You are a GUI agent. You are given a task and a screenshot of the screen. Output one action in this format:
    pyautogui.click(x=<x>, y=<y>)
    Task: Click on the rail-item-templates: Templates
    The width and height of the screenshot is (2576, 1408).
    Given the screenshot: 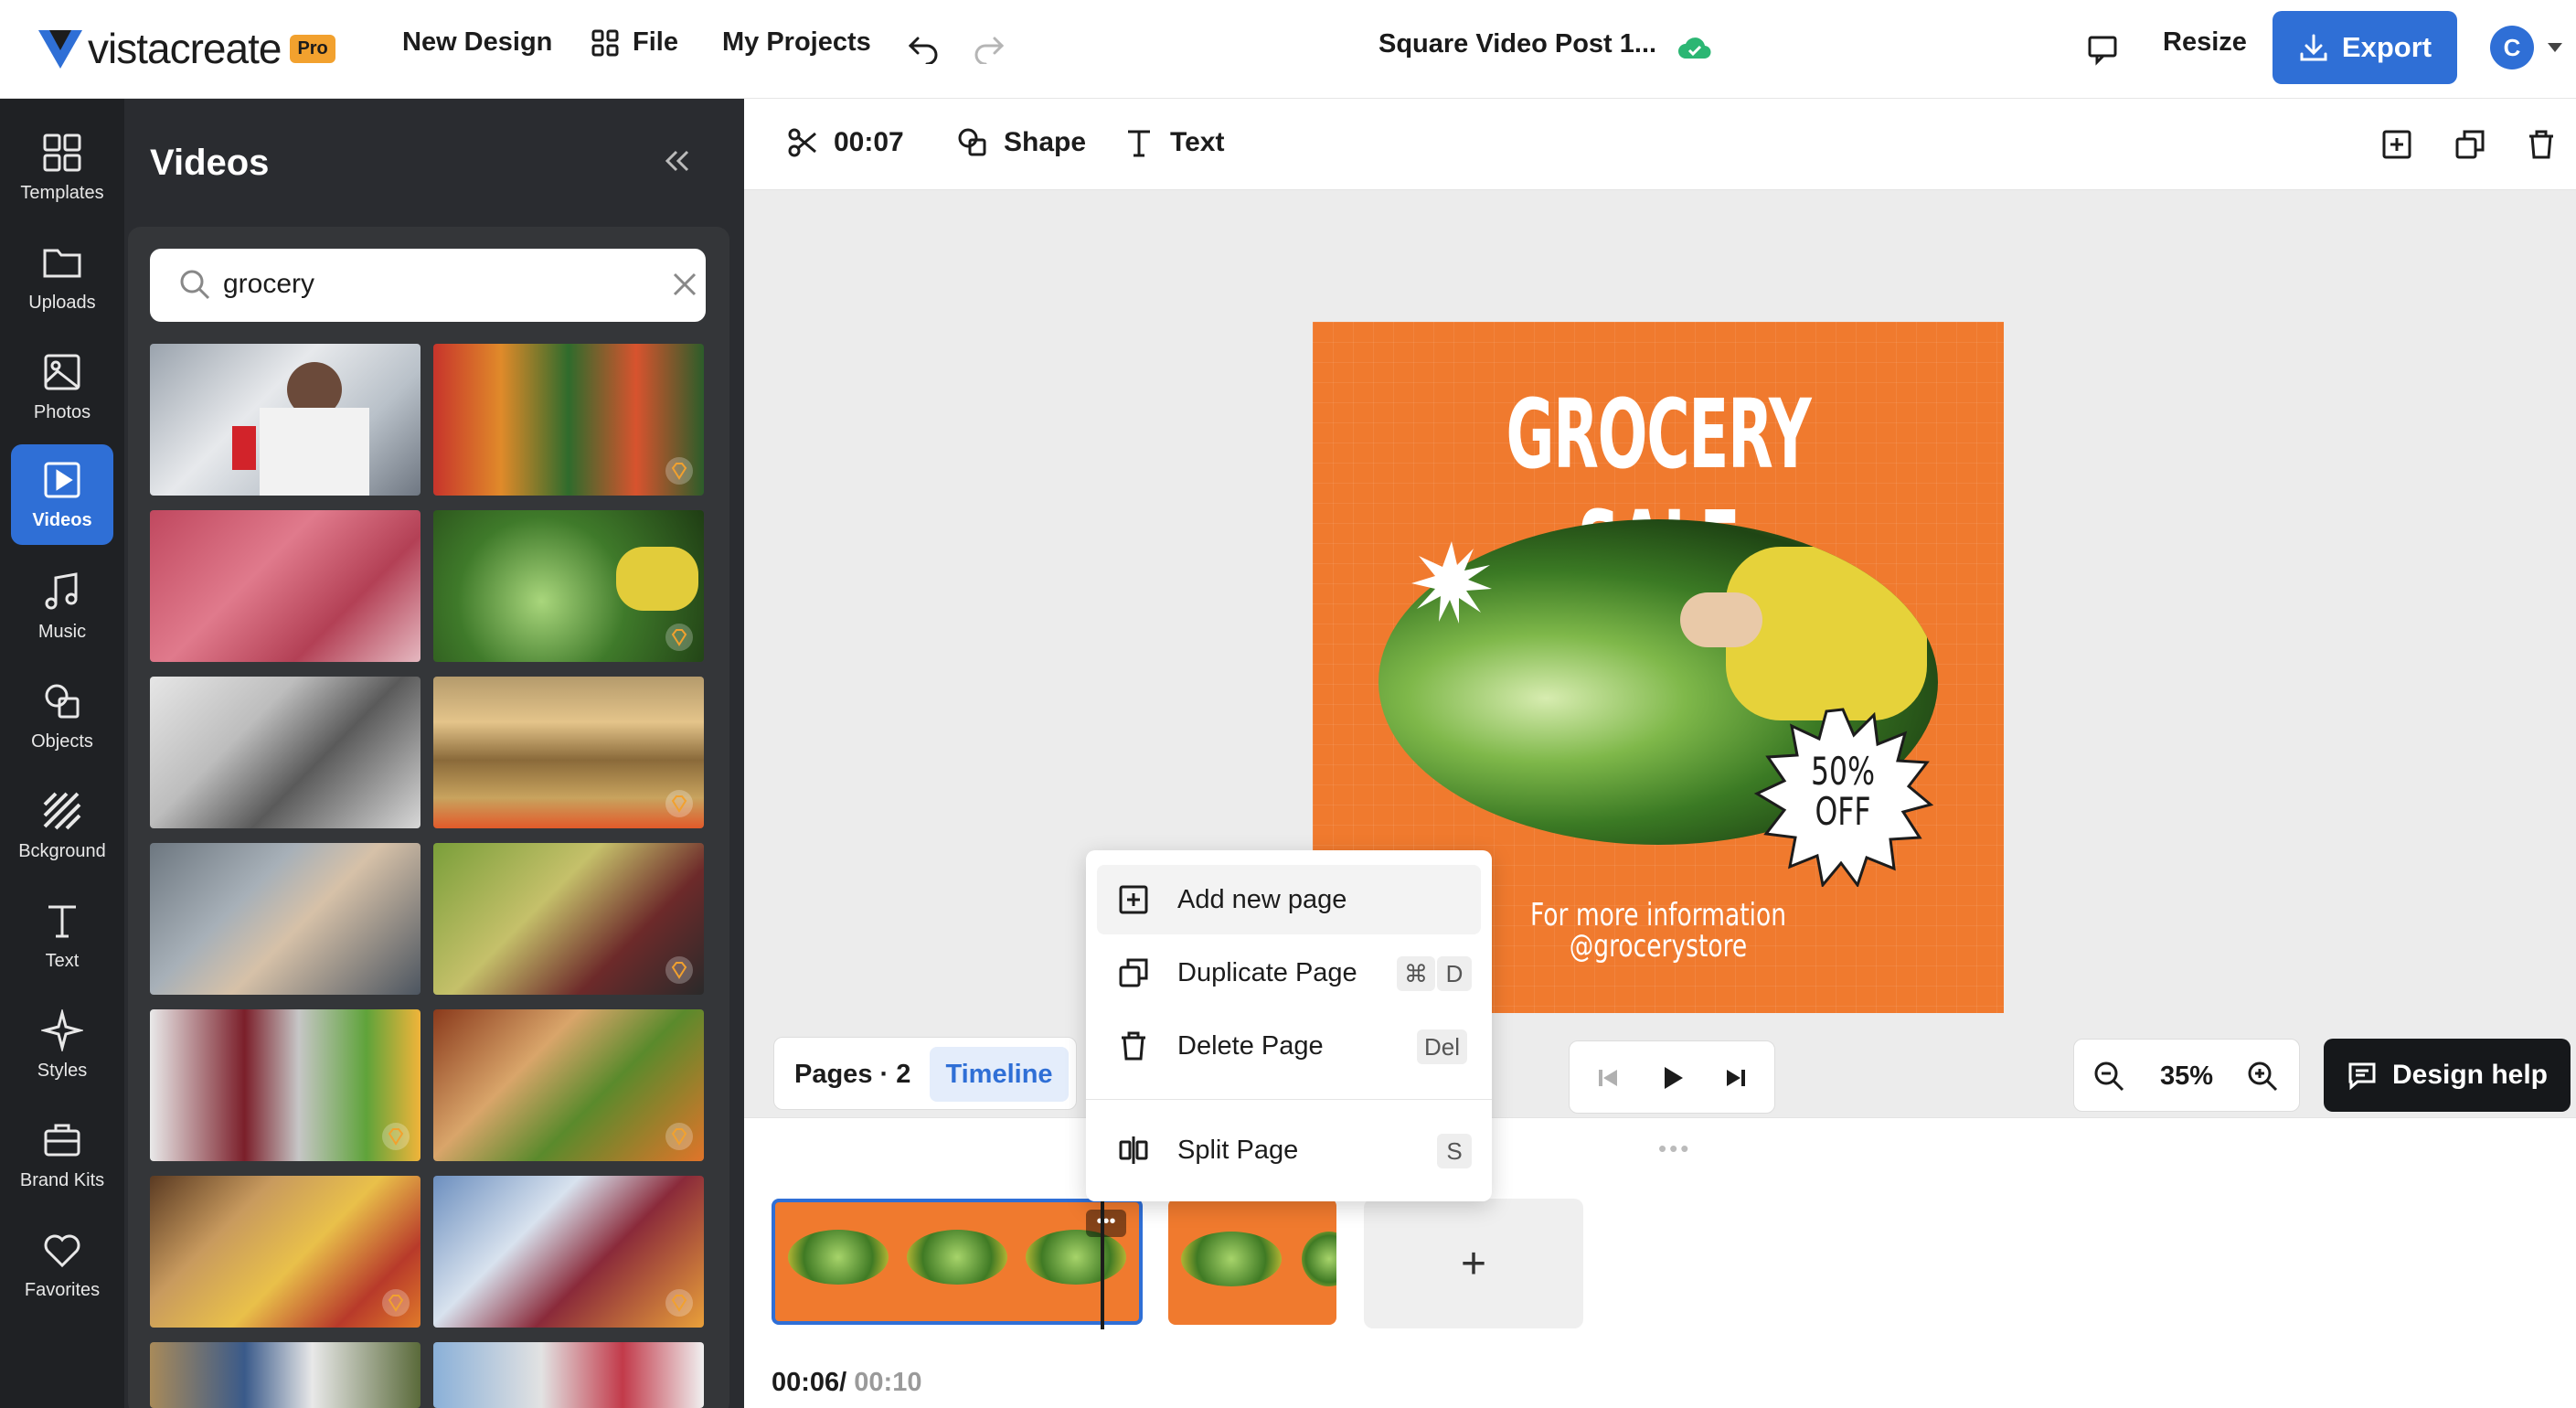 What is the action you would take?
    pyautogui.click(x=62, y=167)
    